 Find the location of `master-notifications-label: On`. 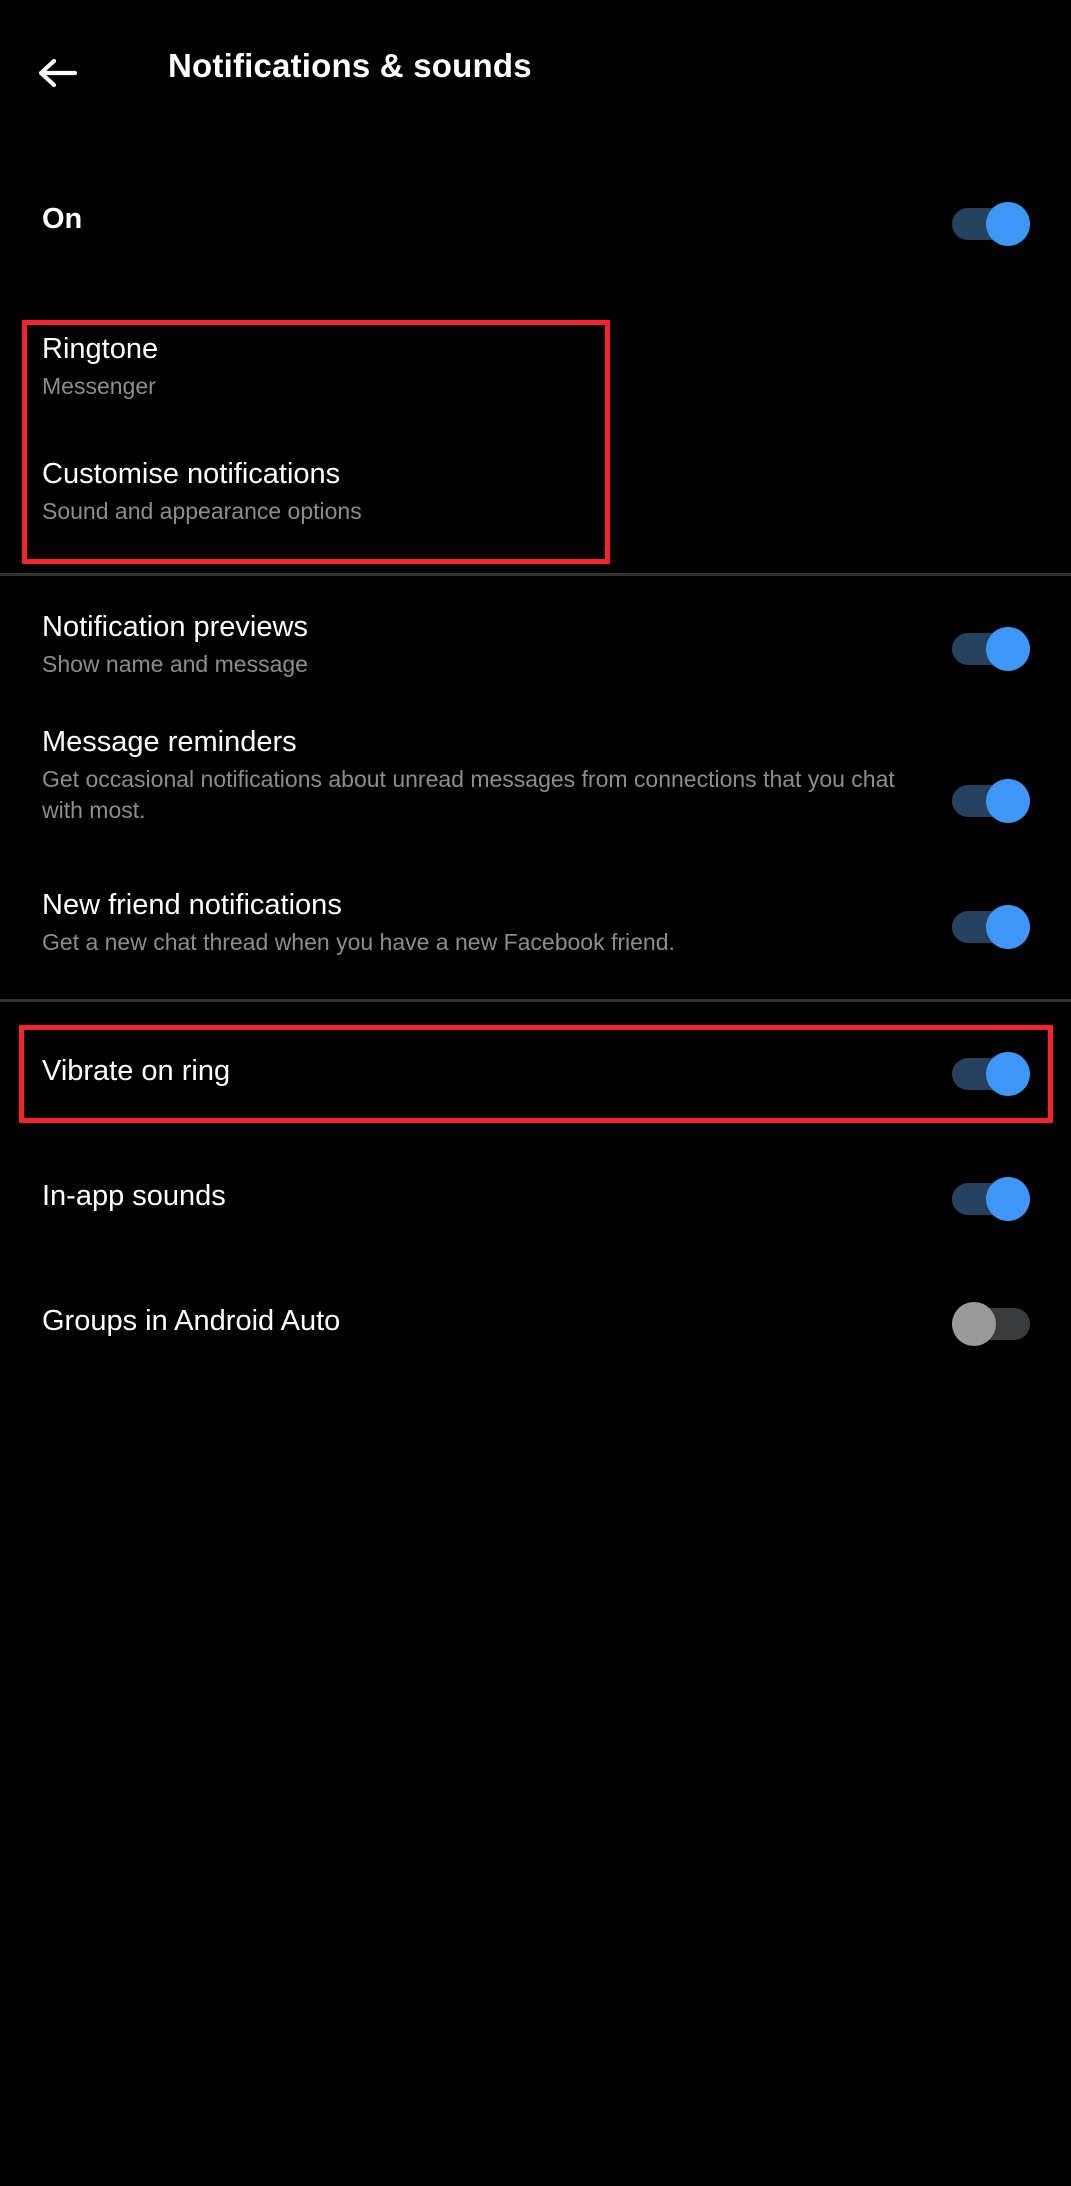

master-notifications-label: On is located at coordinates (62, 219).